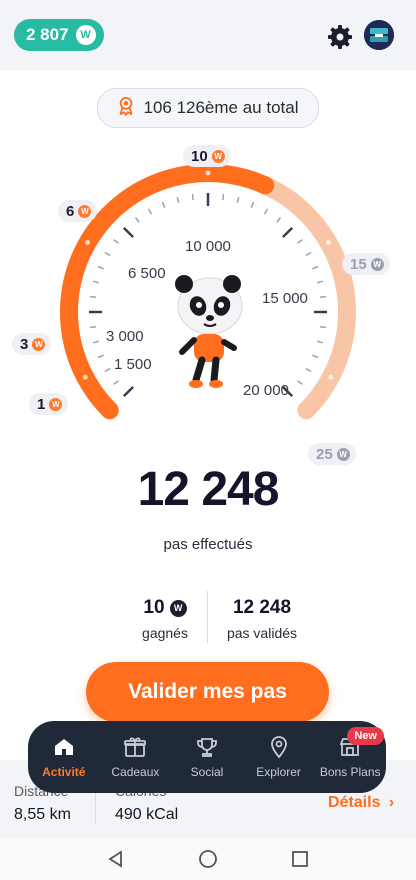 The image size is (416, 880). I want to click on panda-mascot, so click(209, 331).